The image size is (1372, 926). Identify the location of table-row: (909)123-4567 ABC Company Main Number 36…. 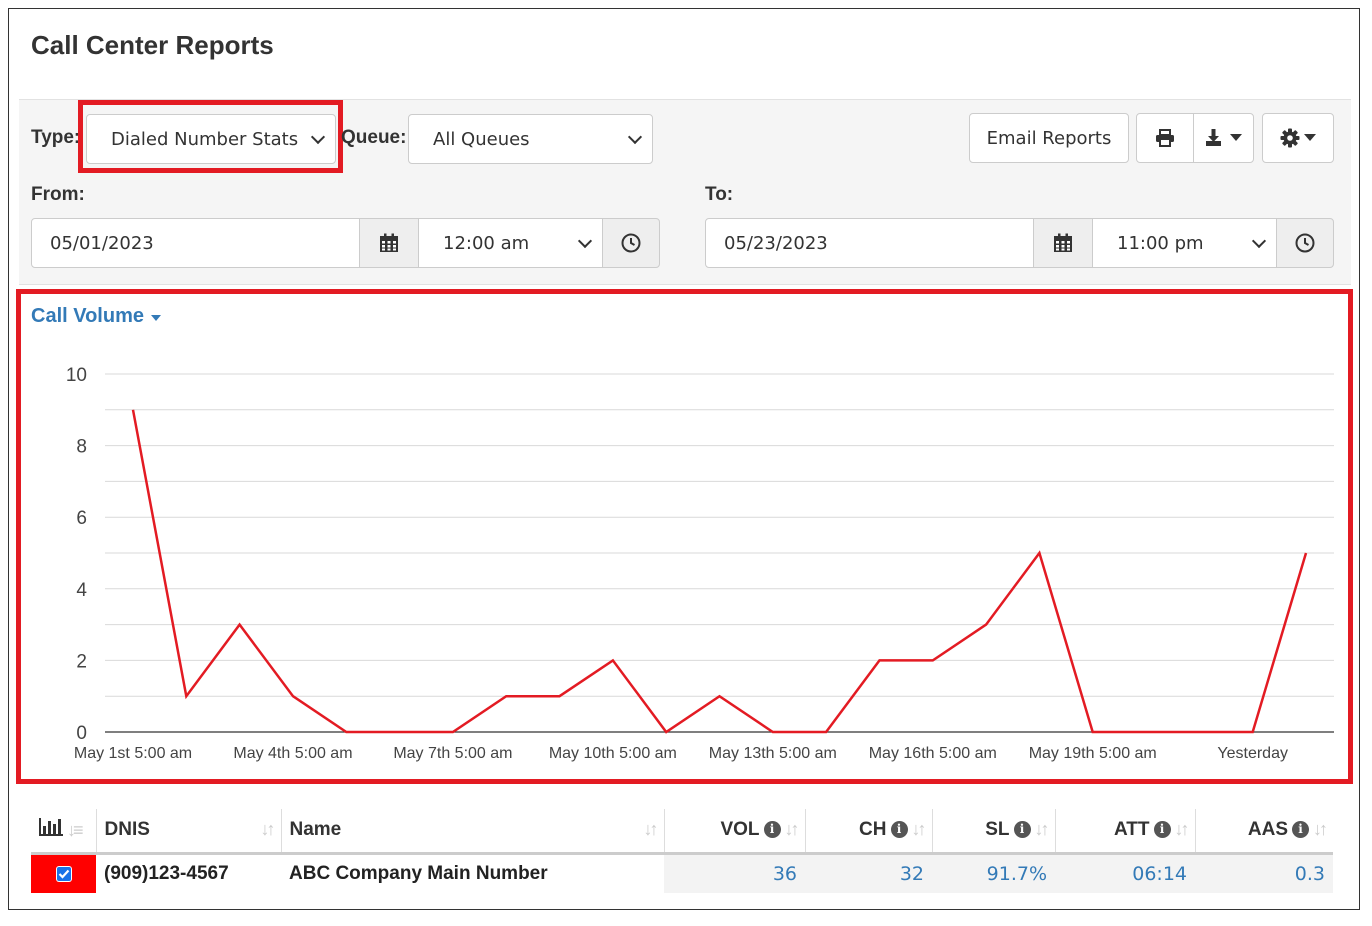
(682, 873).